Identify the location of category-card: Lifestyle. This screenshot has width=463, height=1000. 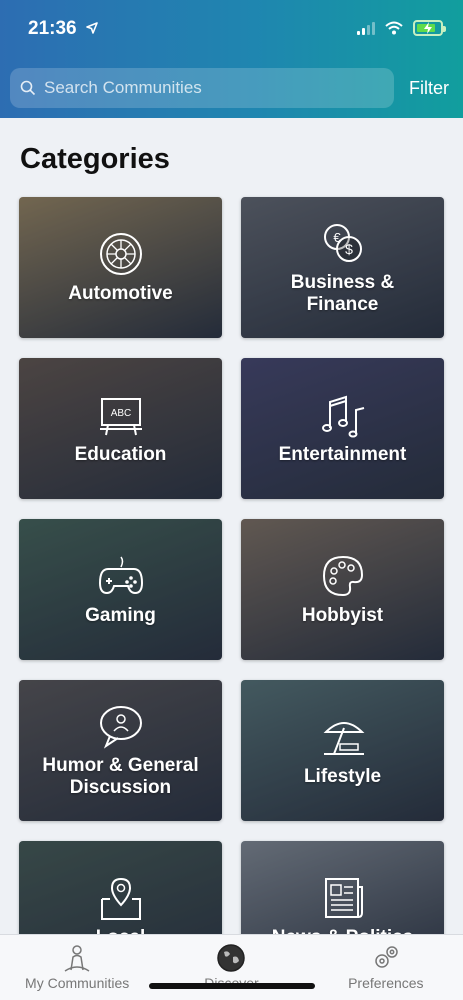
(342, 750).